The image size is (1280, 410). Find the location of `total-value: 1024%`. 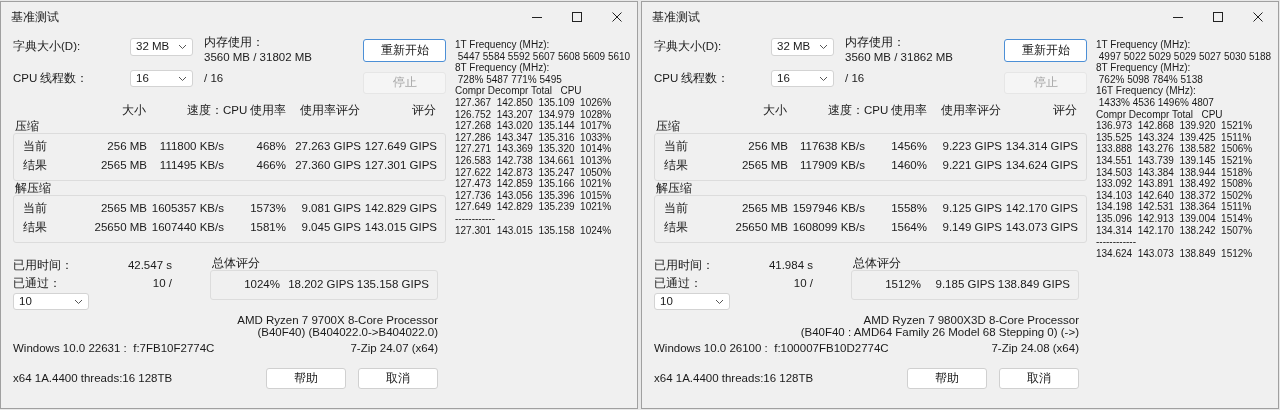

total-value: 1024% is located at coordinates (261, 285).